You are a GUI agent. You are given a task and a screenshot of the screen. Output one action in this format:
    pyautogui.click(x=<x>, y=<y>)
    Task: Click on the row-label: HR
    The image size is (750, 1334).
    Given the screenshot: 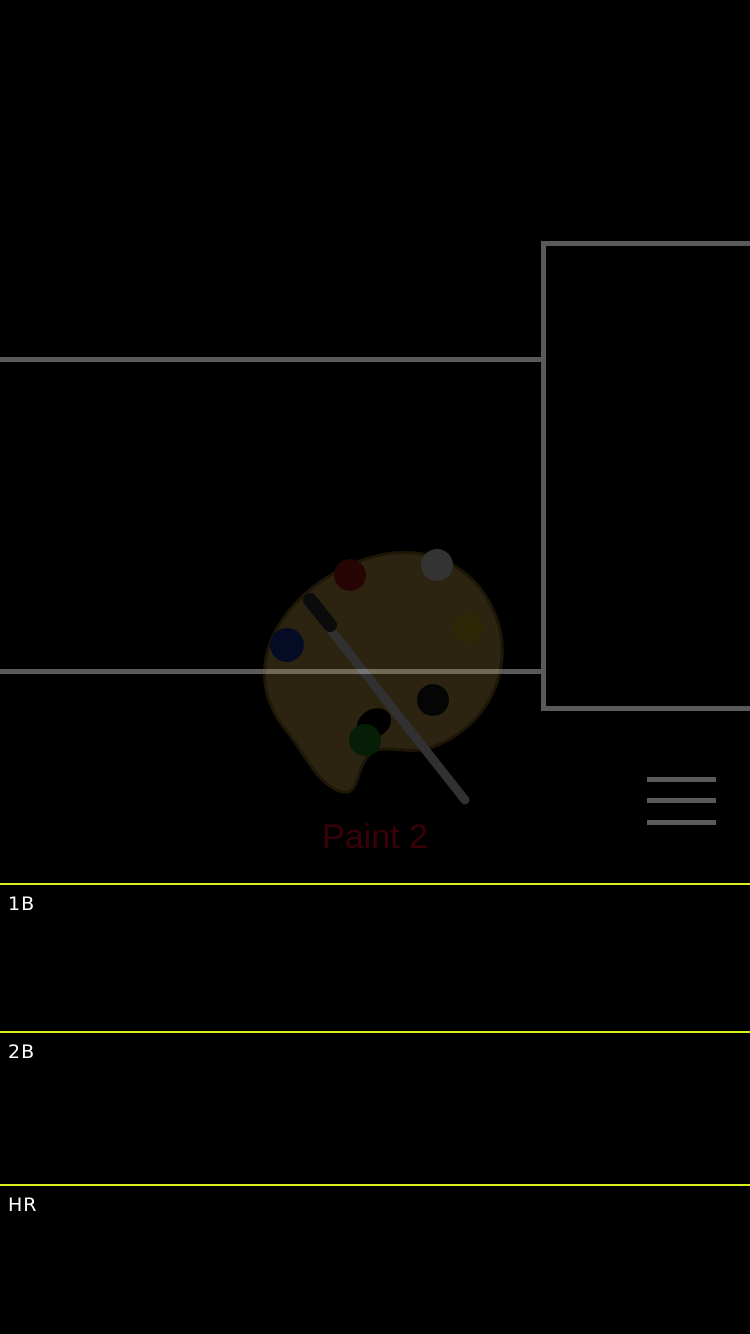 What is the action you would take?
    pyautogui.click(x=23, y=1205)
    